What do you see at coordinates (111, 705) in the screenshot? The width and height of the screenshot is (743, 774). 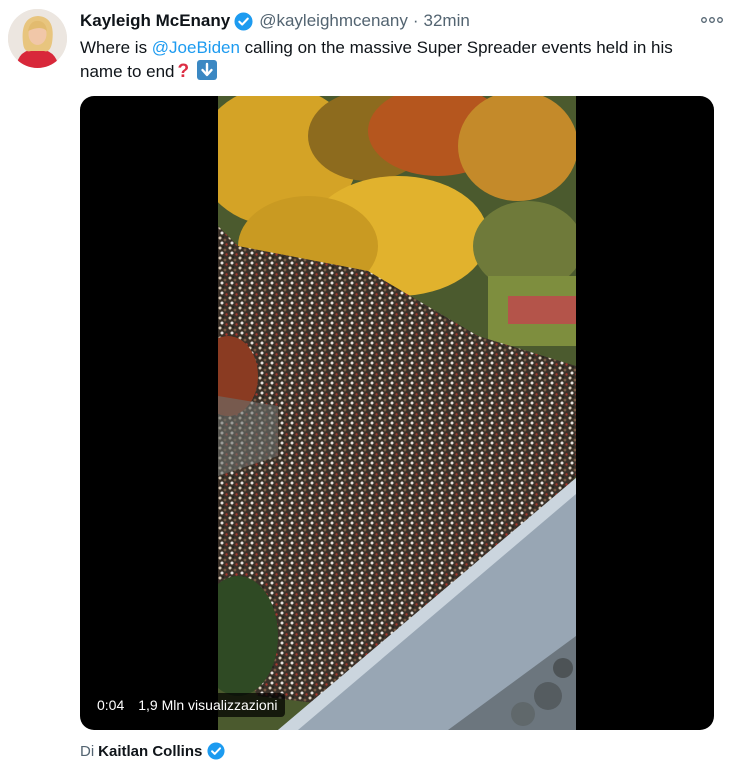 I see `video-elapsed-time: 0:04` at bounding box center [111, 705].